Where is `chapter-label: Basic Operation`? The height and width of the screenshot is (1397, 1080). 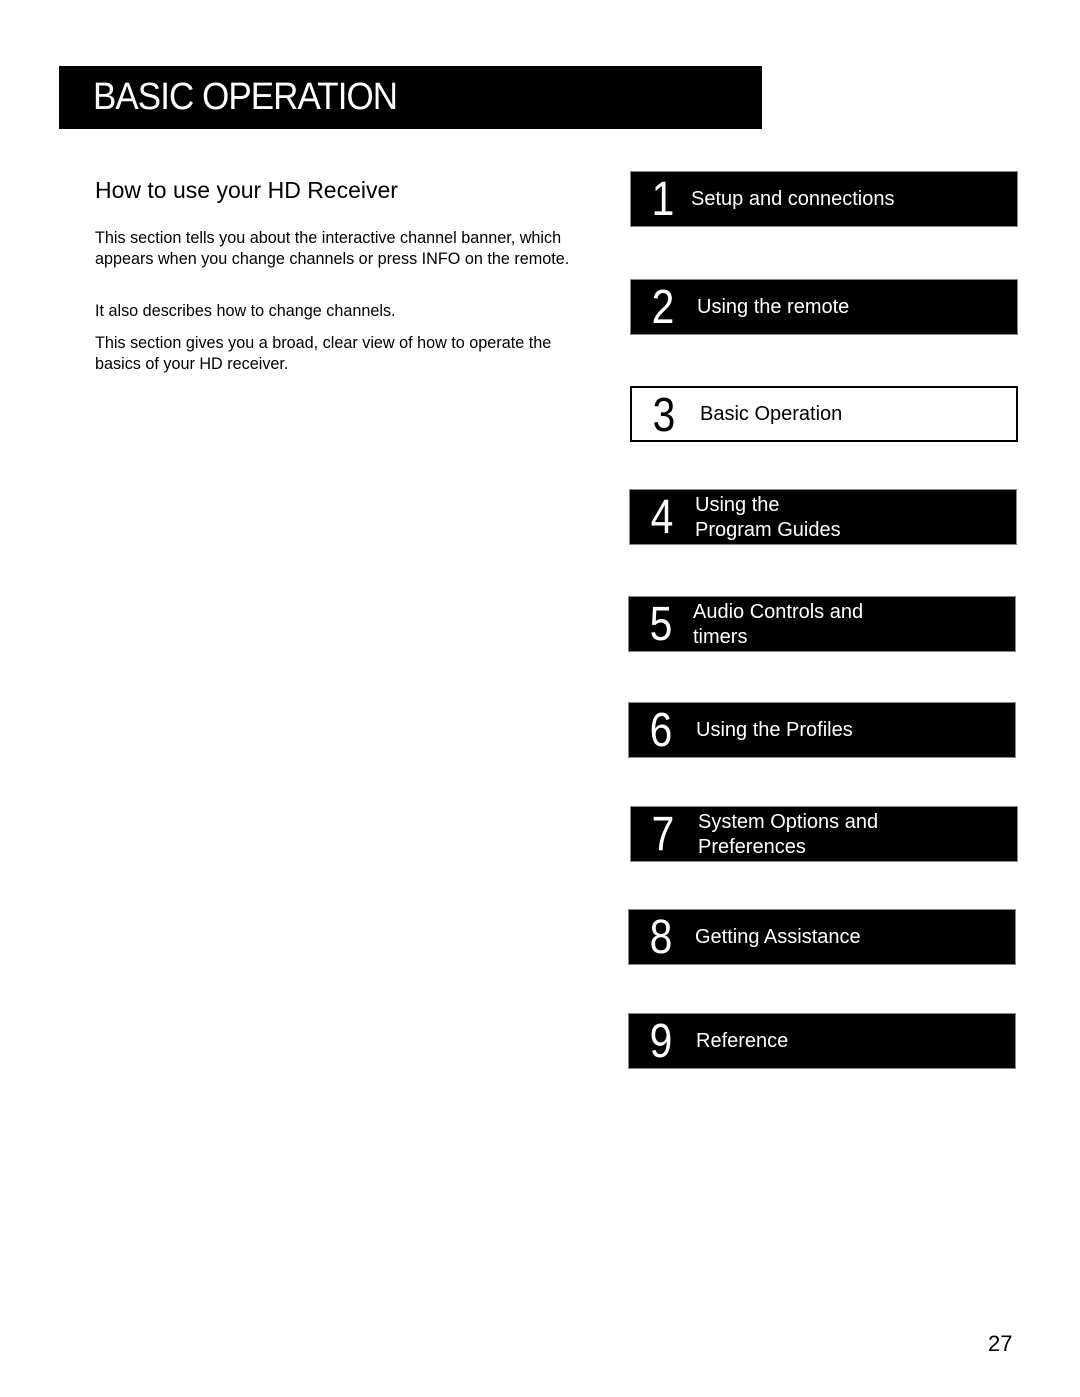
chapter-label: Basic Operation is located at coordinates (771, 413).